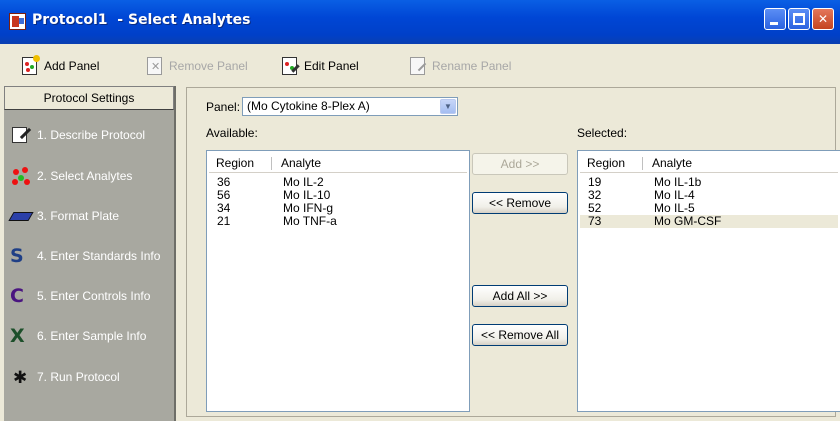 Image resolution: width=840 pixels, height=421 pixels. What do you see at coordinates (602, 133) in the screenshot?
I see `selected-label: Selected:` at bounding box center [602, 133].